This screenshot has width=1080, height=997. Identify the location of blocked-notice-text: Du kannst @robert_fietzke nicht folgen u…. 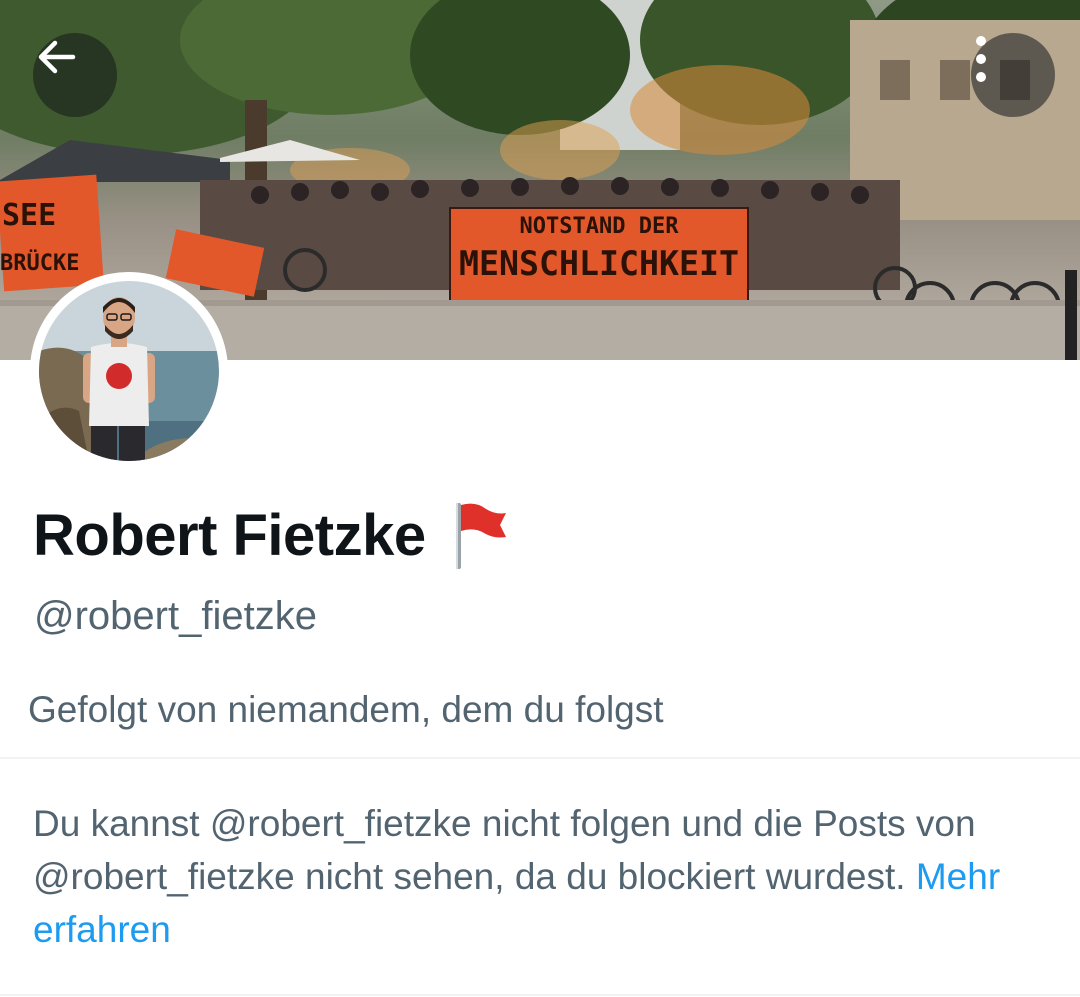
(504, 850).